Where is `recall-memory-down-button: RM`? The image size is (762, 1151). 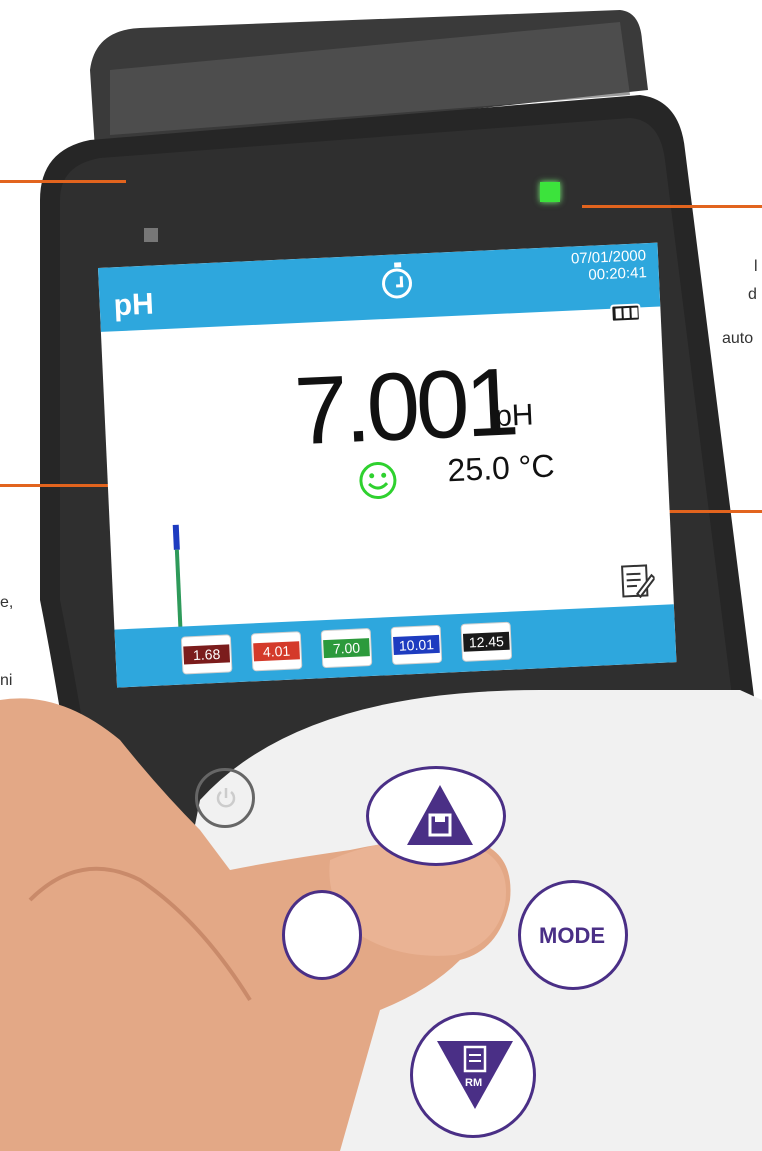
recall-memory-down-button: RM is located at coordinates (473, 1075).